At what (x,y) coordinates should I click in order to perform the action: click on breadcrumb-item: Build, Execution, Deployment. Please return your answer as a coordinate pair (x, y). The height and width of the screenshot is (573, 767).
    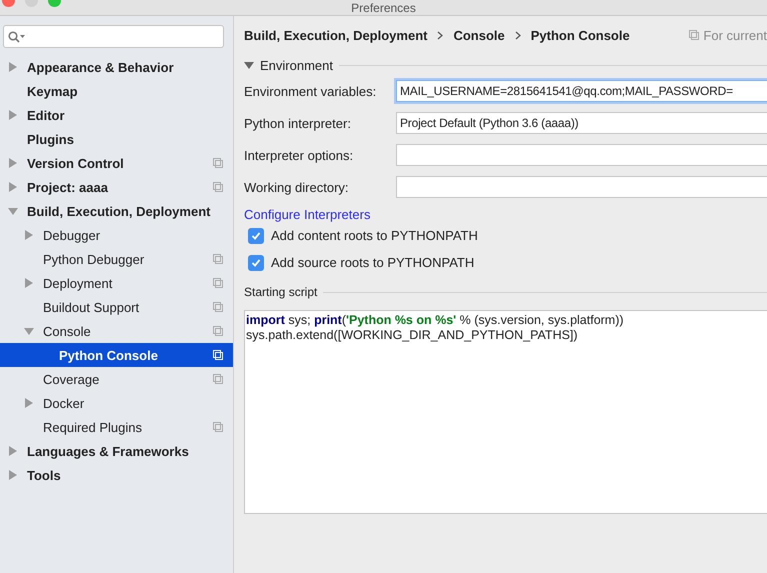
    Looking at the image, I should click on (336, 35).